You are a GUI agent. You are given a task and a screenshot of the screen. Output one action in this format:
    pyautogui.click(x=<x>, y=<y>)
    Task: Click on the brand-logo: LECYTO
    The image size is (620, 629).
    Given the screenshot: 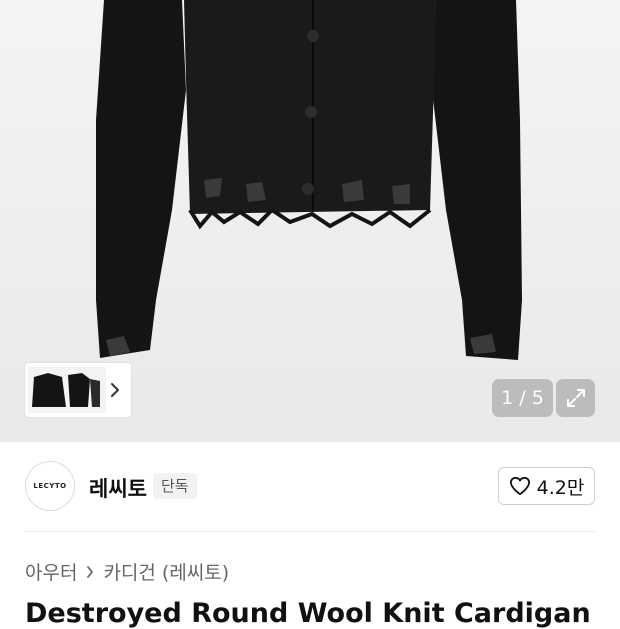 What is the action you would take?
    pyautogui.click(x=50, y=486)
    